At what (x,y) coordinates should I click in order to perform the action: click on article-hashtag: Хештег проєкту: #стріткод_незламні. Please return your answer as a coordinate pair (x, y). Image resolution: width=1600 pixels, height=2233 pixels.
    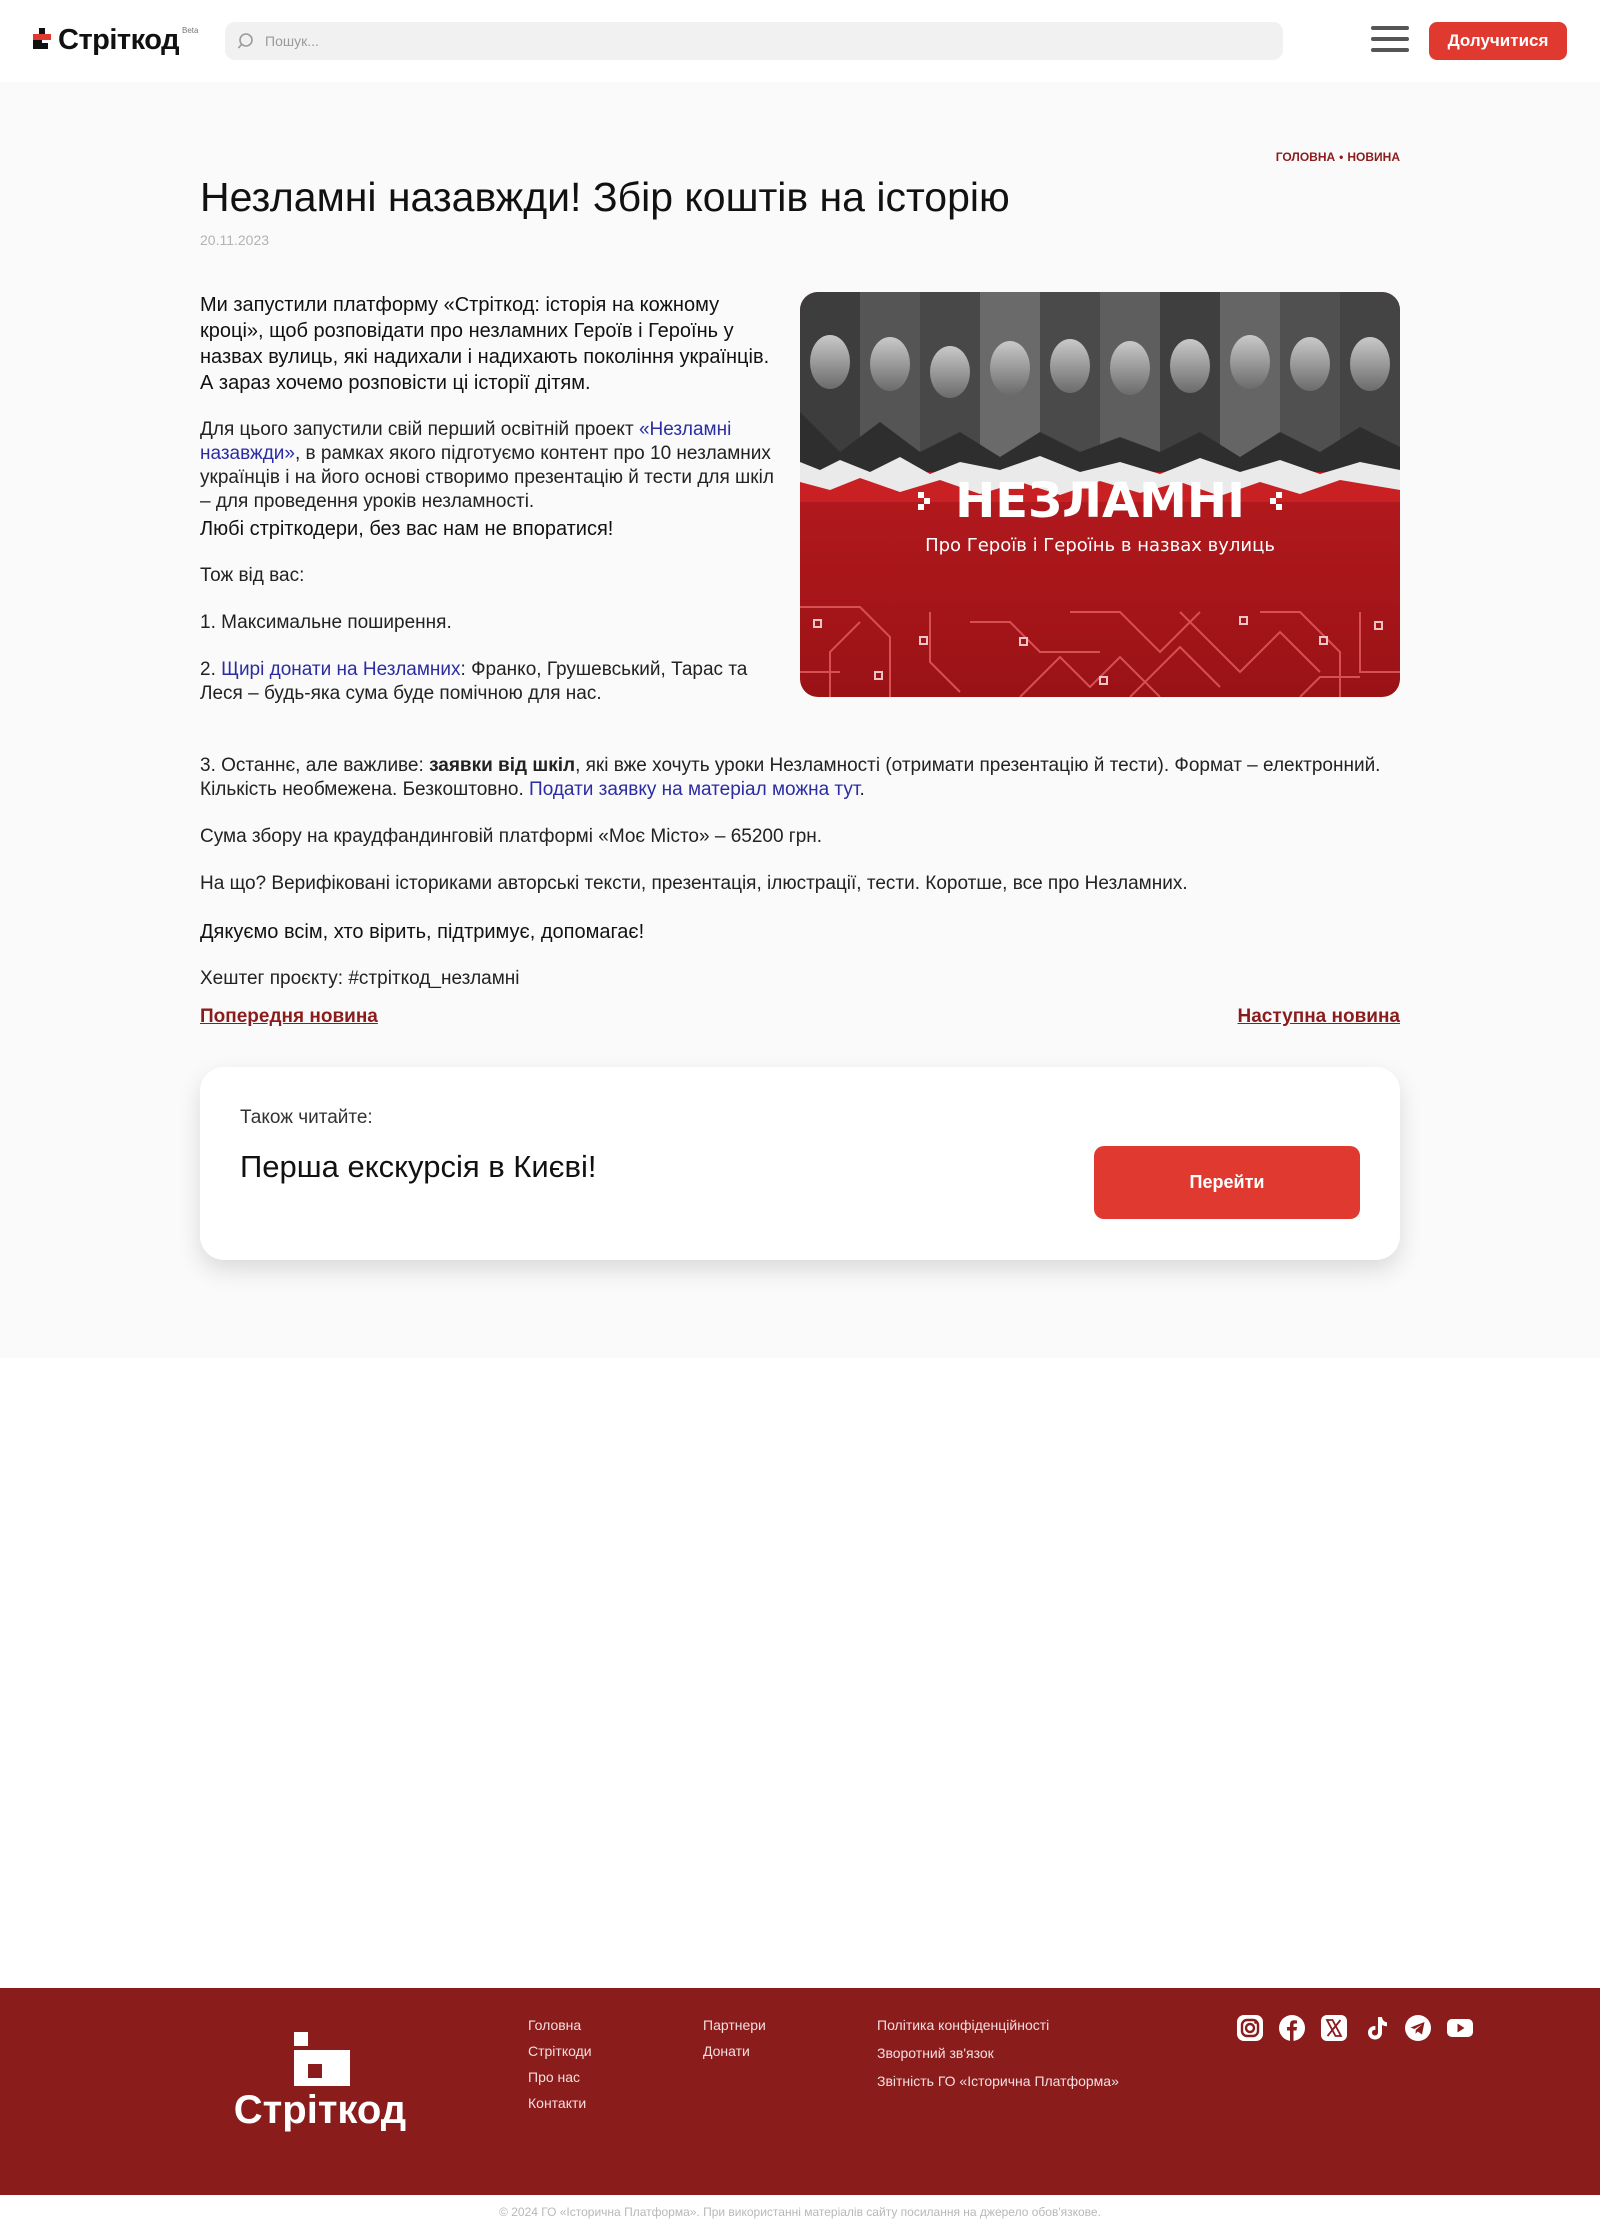
    Looking at the image, I should click on (360, 978).